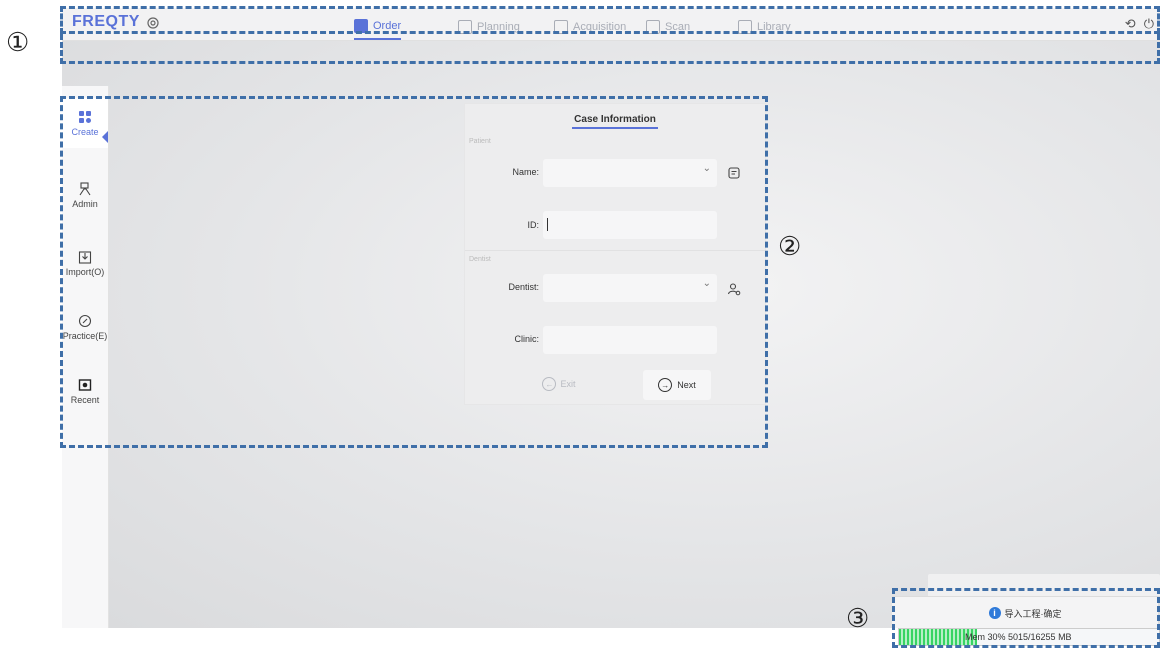 The image size is (1160, 648). Describe the element at coordinates (790, 247) in the screenshot. I see `annotation-number-2: ②` at that location.